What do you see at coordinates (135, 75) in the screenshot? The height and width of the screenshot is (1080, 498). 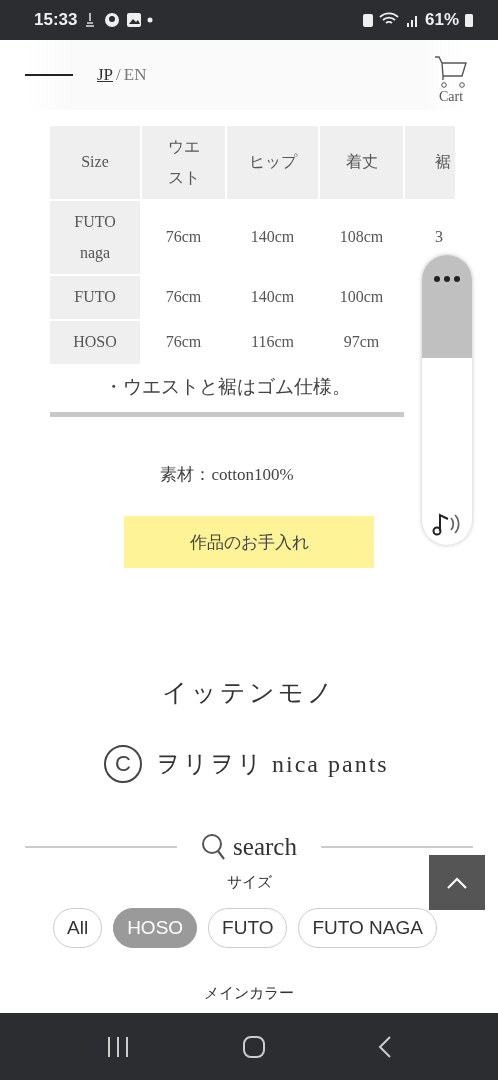 I see `language-link: EN` at bounding box center [135, 75].